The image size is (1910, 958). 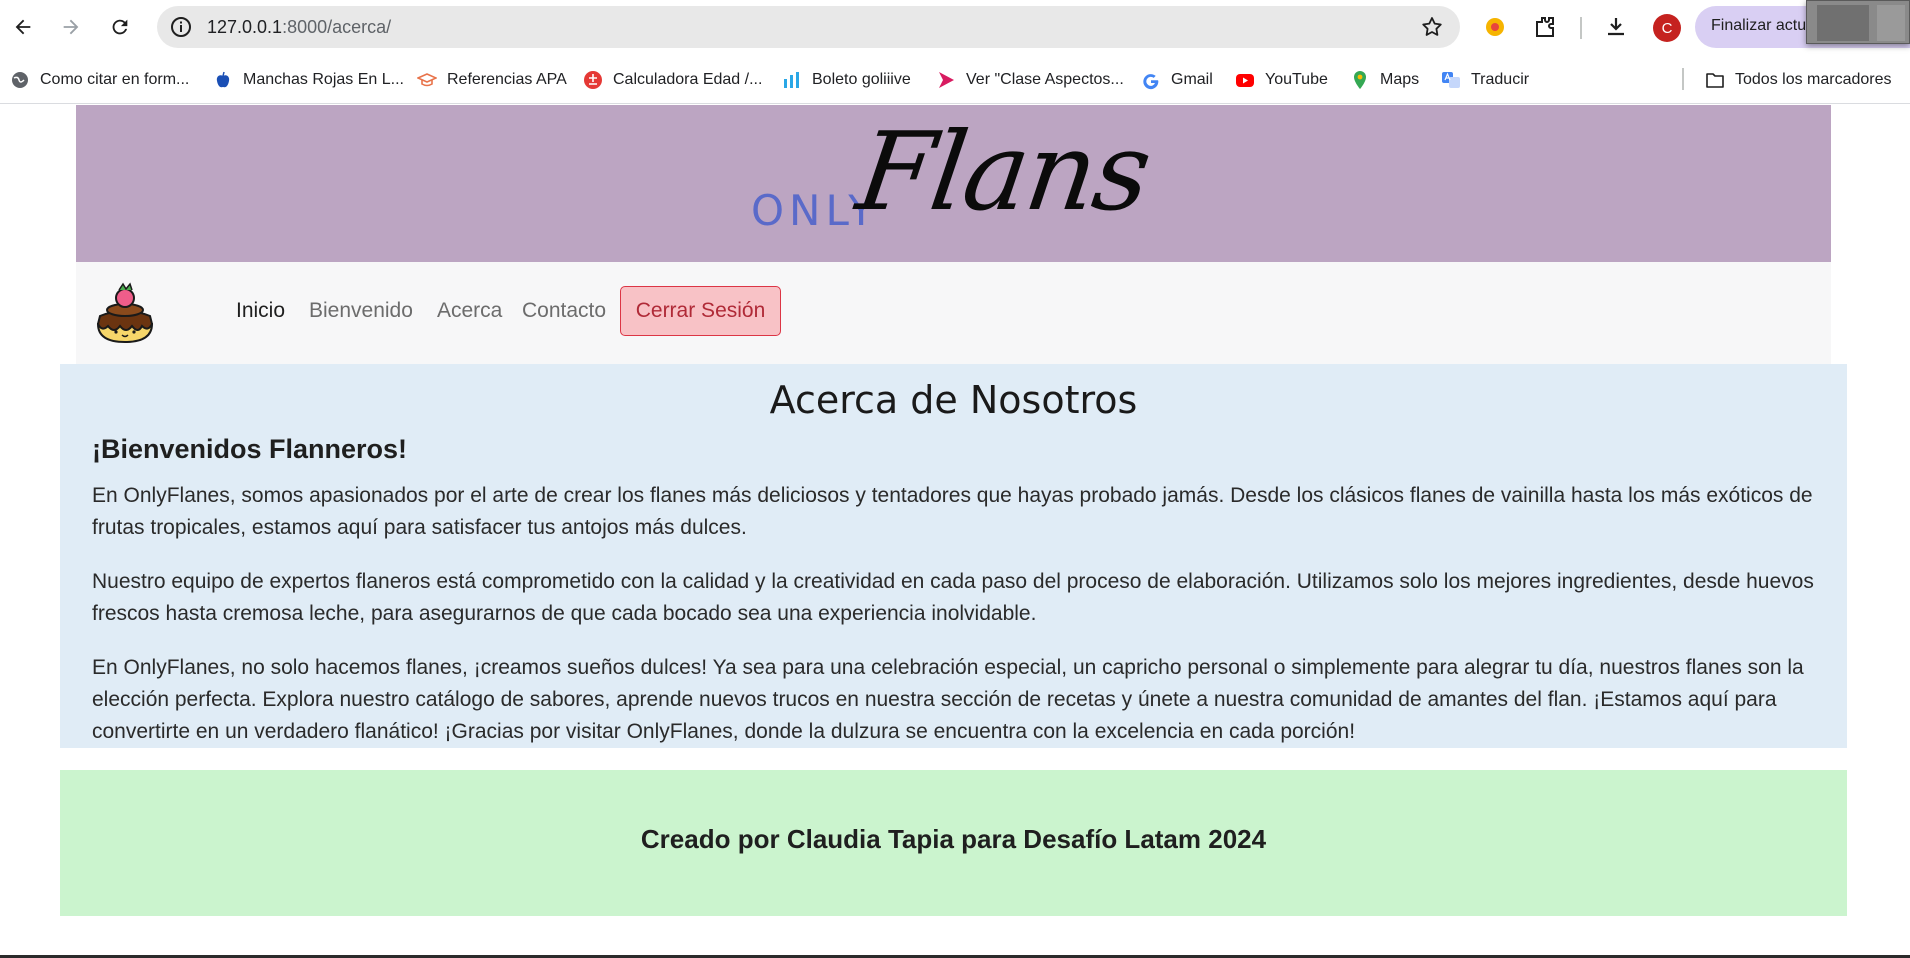 I want to click on reload-button, so click(x=120, y=27).